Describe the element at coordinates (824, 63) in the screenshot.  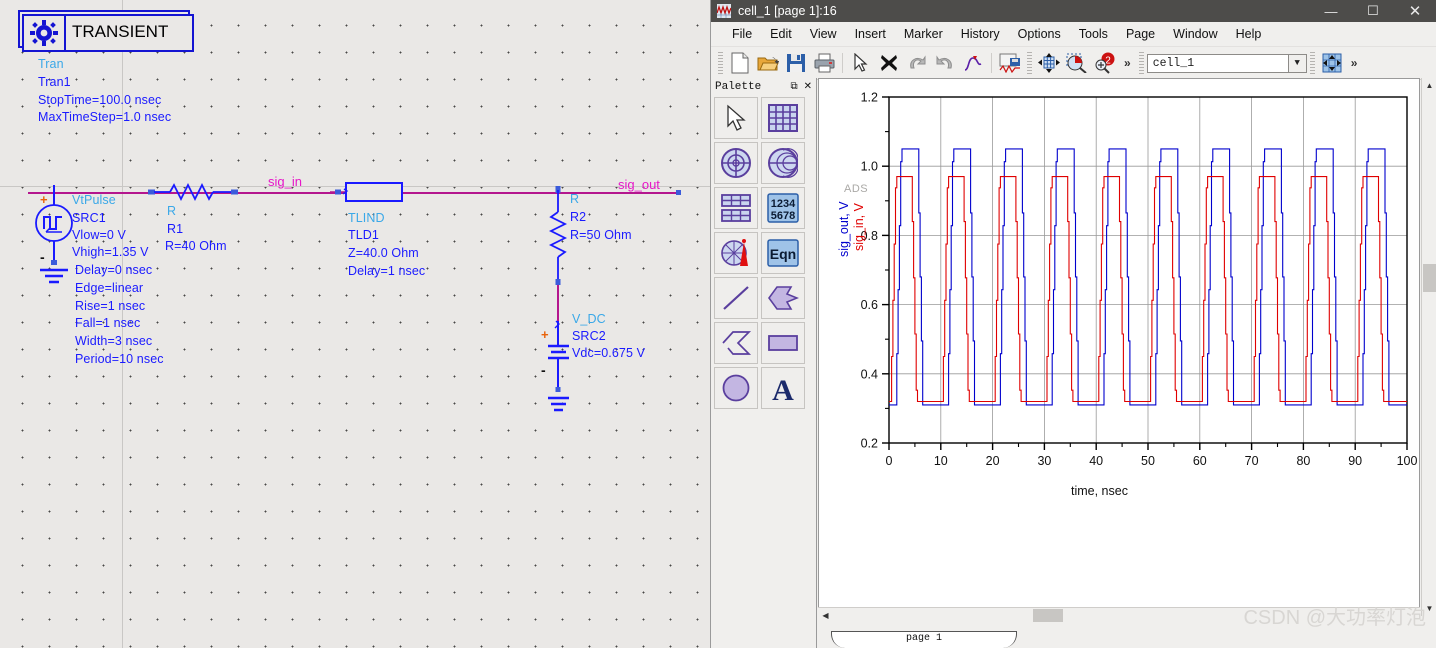
I see `print-icon` at that location.